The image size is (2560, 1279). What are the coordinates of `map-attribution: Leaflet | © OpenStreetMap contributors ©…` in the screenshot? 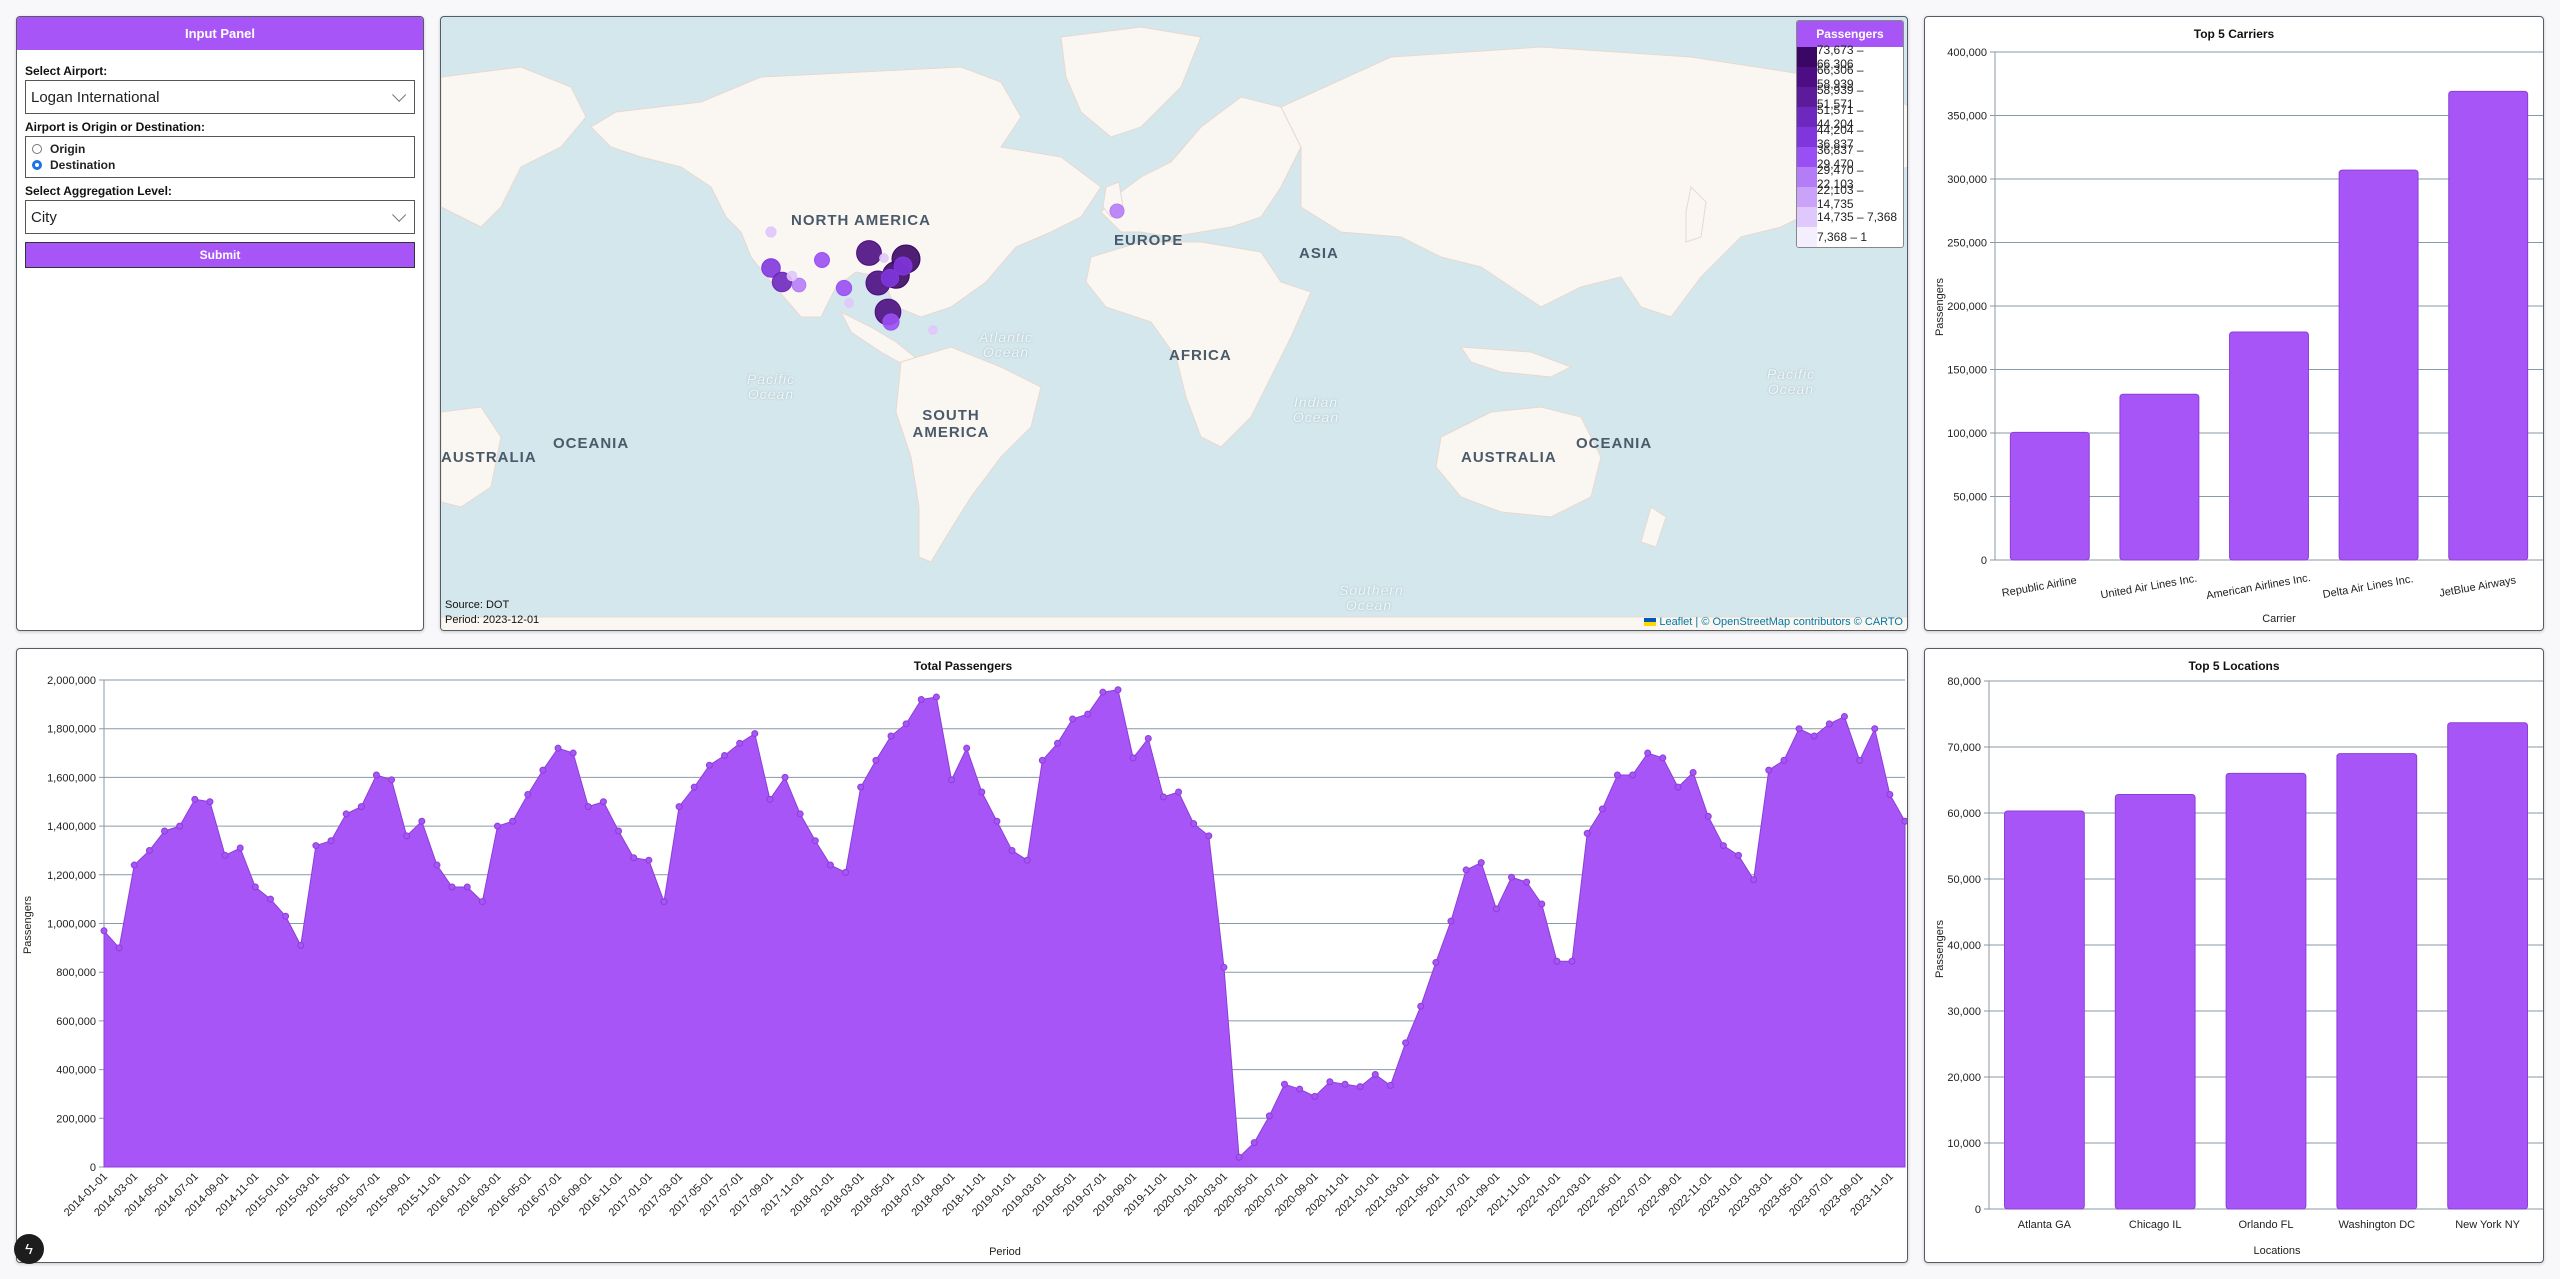 It's located at (1773, 622).